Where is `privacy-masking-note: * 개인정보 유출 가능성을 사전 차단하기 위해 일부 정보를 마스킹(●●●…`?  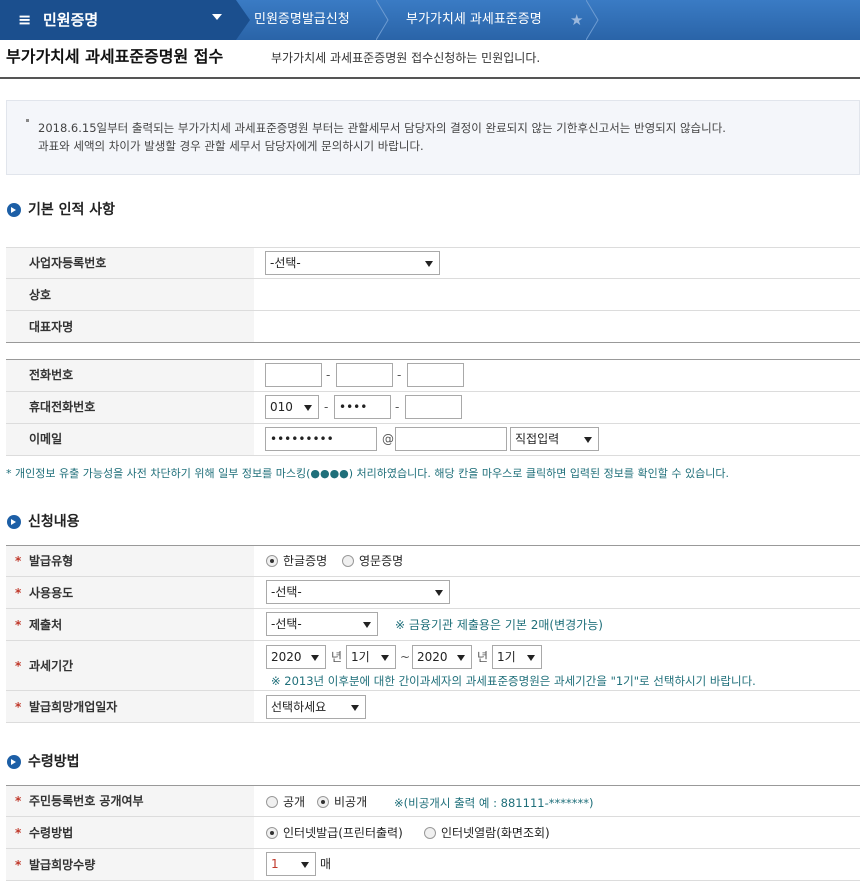 privacy-masking-note: * 개인정보 유출 가능성을 사전 차단하기 위해 일부 정보를 마스킹(●●●… is located at coordinates (367, 473).